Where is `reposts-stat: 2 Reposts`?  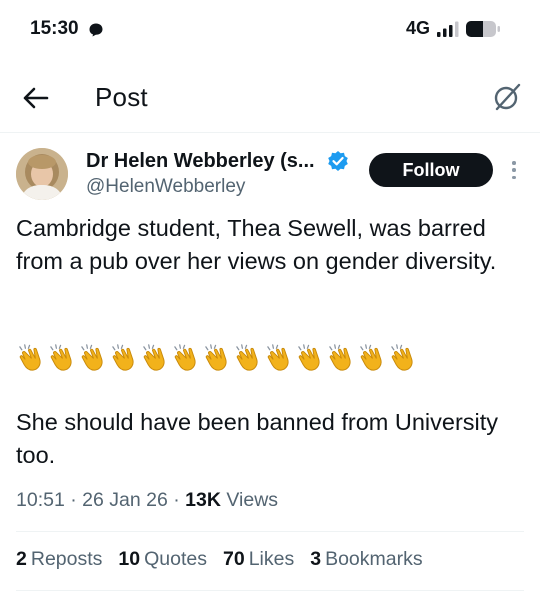 reposts-stat: 2 Reposts is located at coordinates (59, 559).